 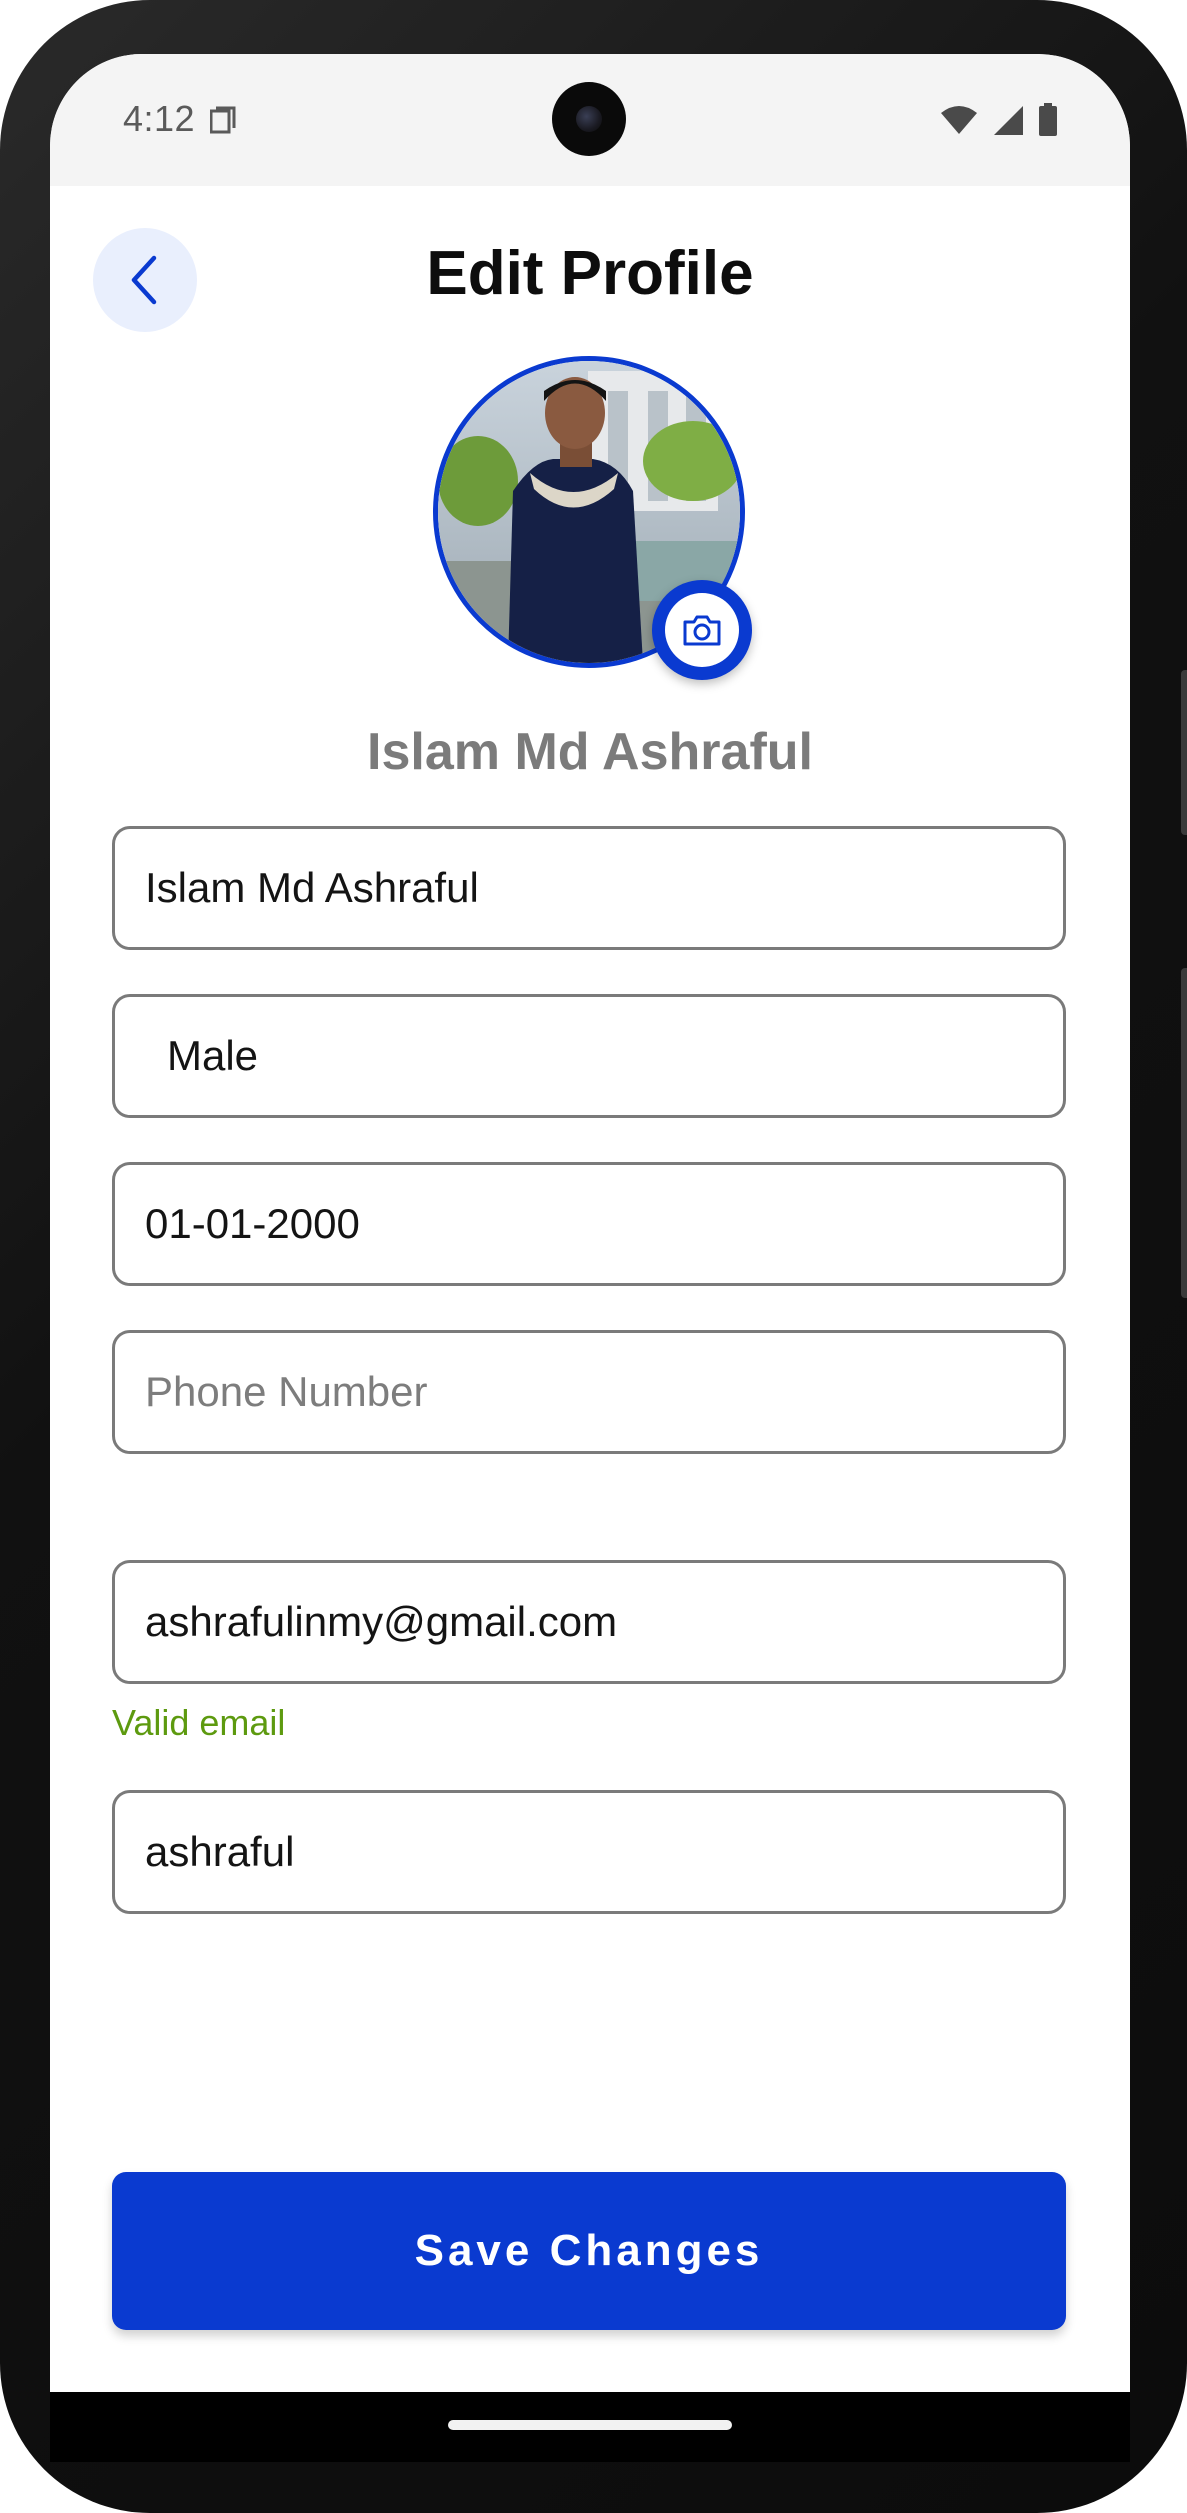 What do you see at coordinates (592, 518) in the screenshot?
I see `avatar-container` at bounding box center [592, 518].